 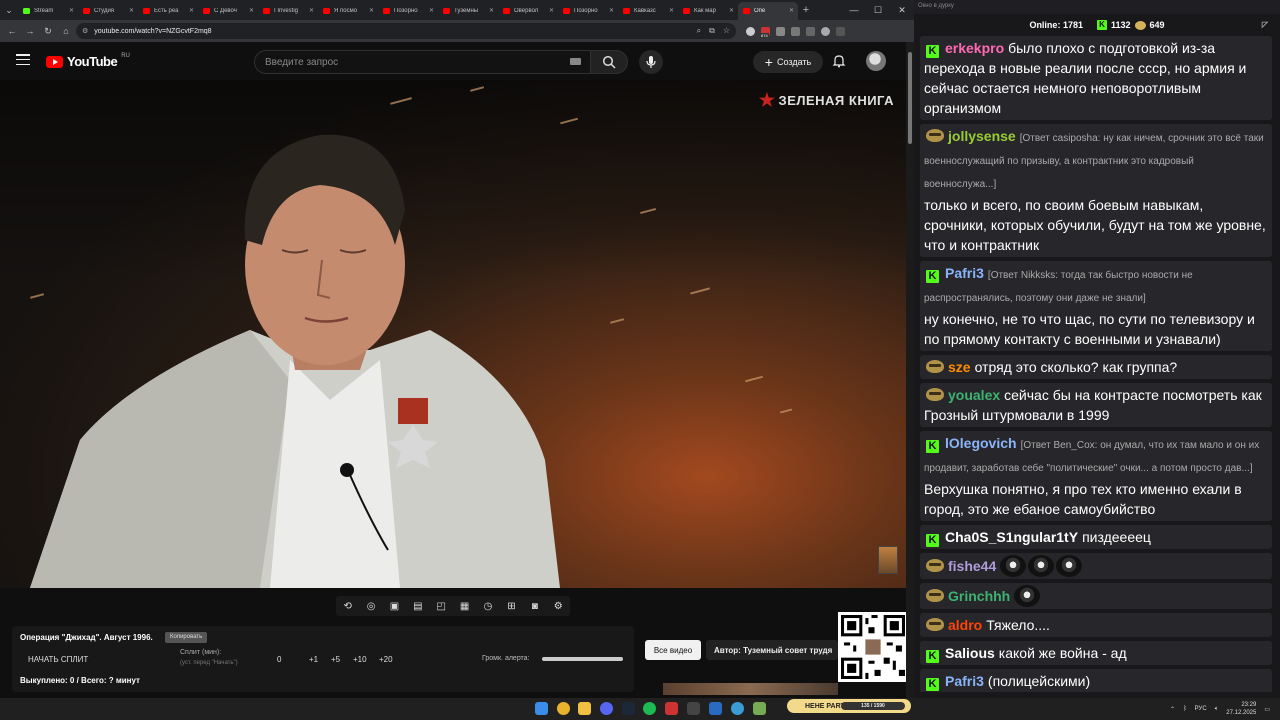 What do you see at coordinates (606, 708) in the screenshot?
I see `discord-icon` at bounding box center [606, 708].